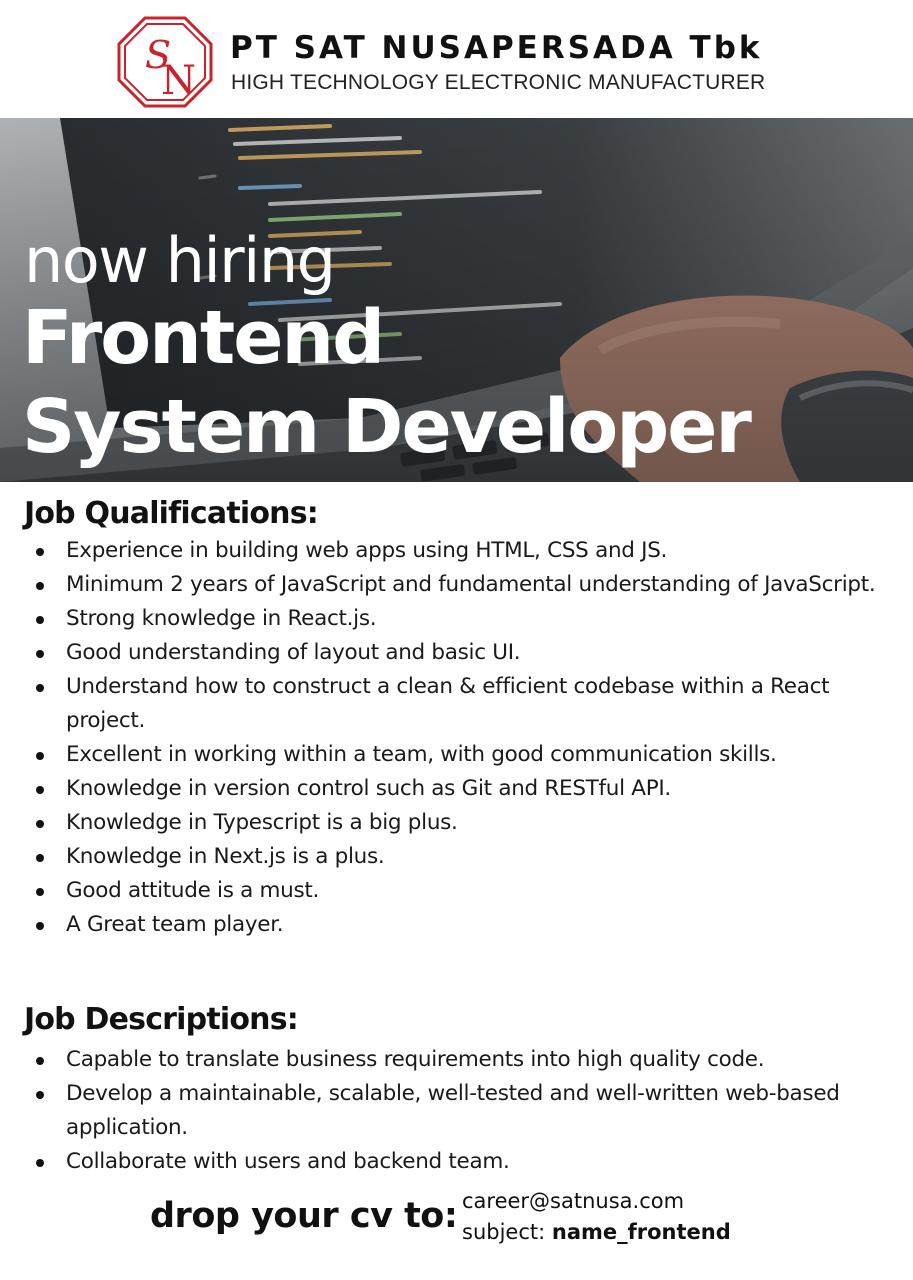  I want to click on hero-now-hiring: now hiring, so click(180, 260).